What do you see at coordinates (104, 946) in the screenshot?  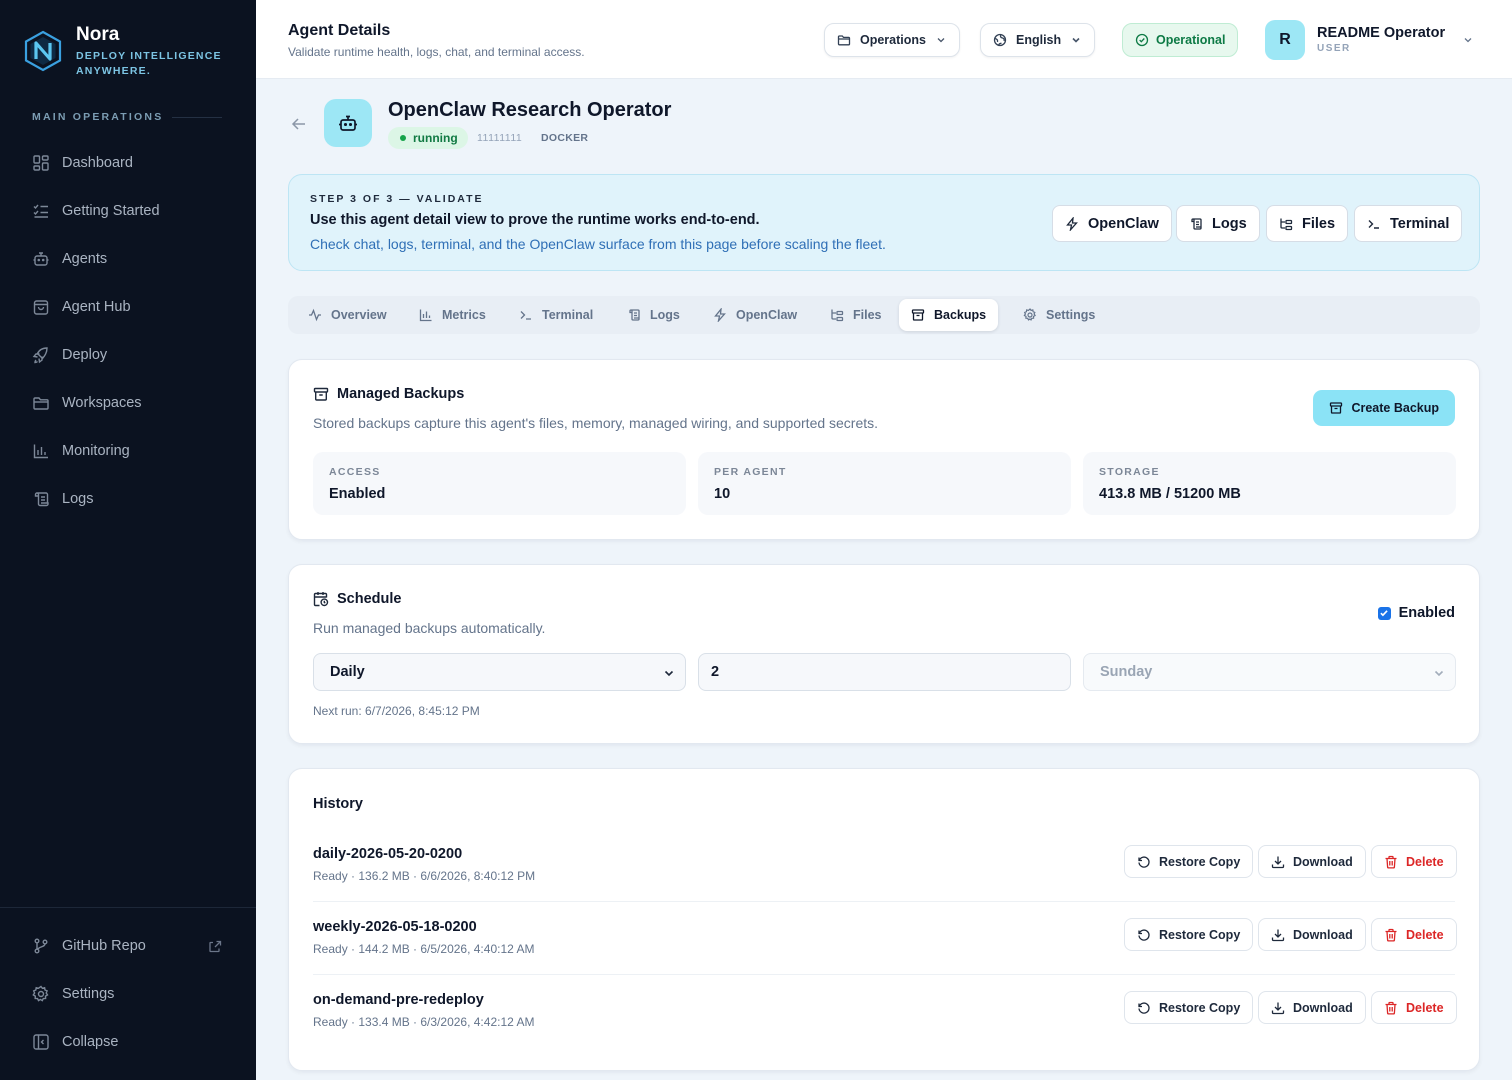 I see `sidebar-item-label: GitHub Repo` at bounding box center [104, 946].